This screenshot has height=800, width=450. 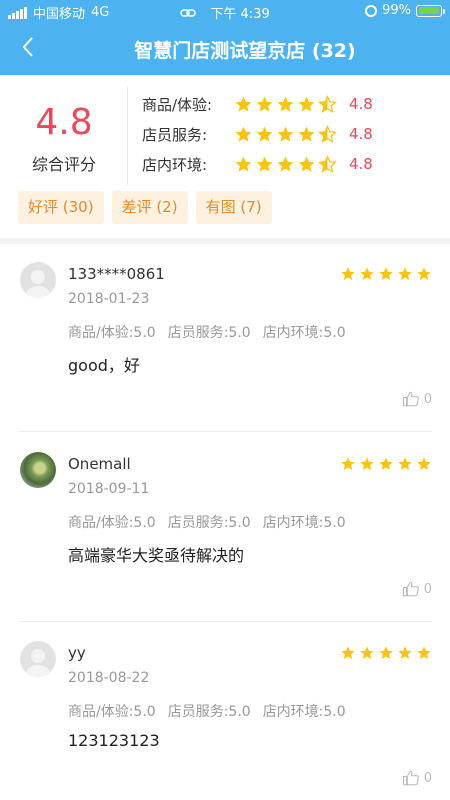 I want to click on category-label: 店内环境:, so click(x=175, y=164).